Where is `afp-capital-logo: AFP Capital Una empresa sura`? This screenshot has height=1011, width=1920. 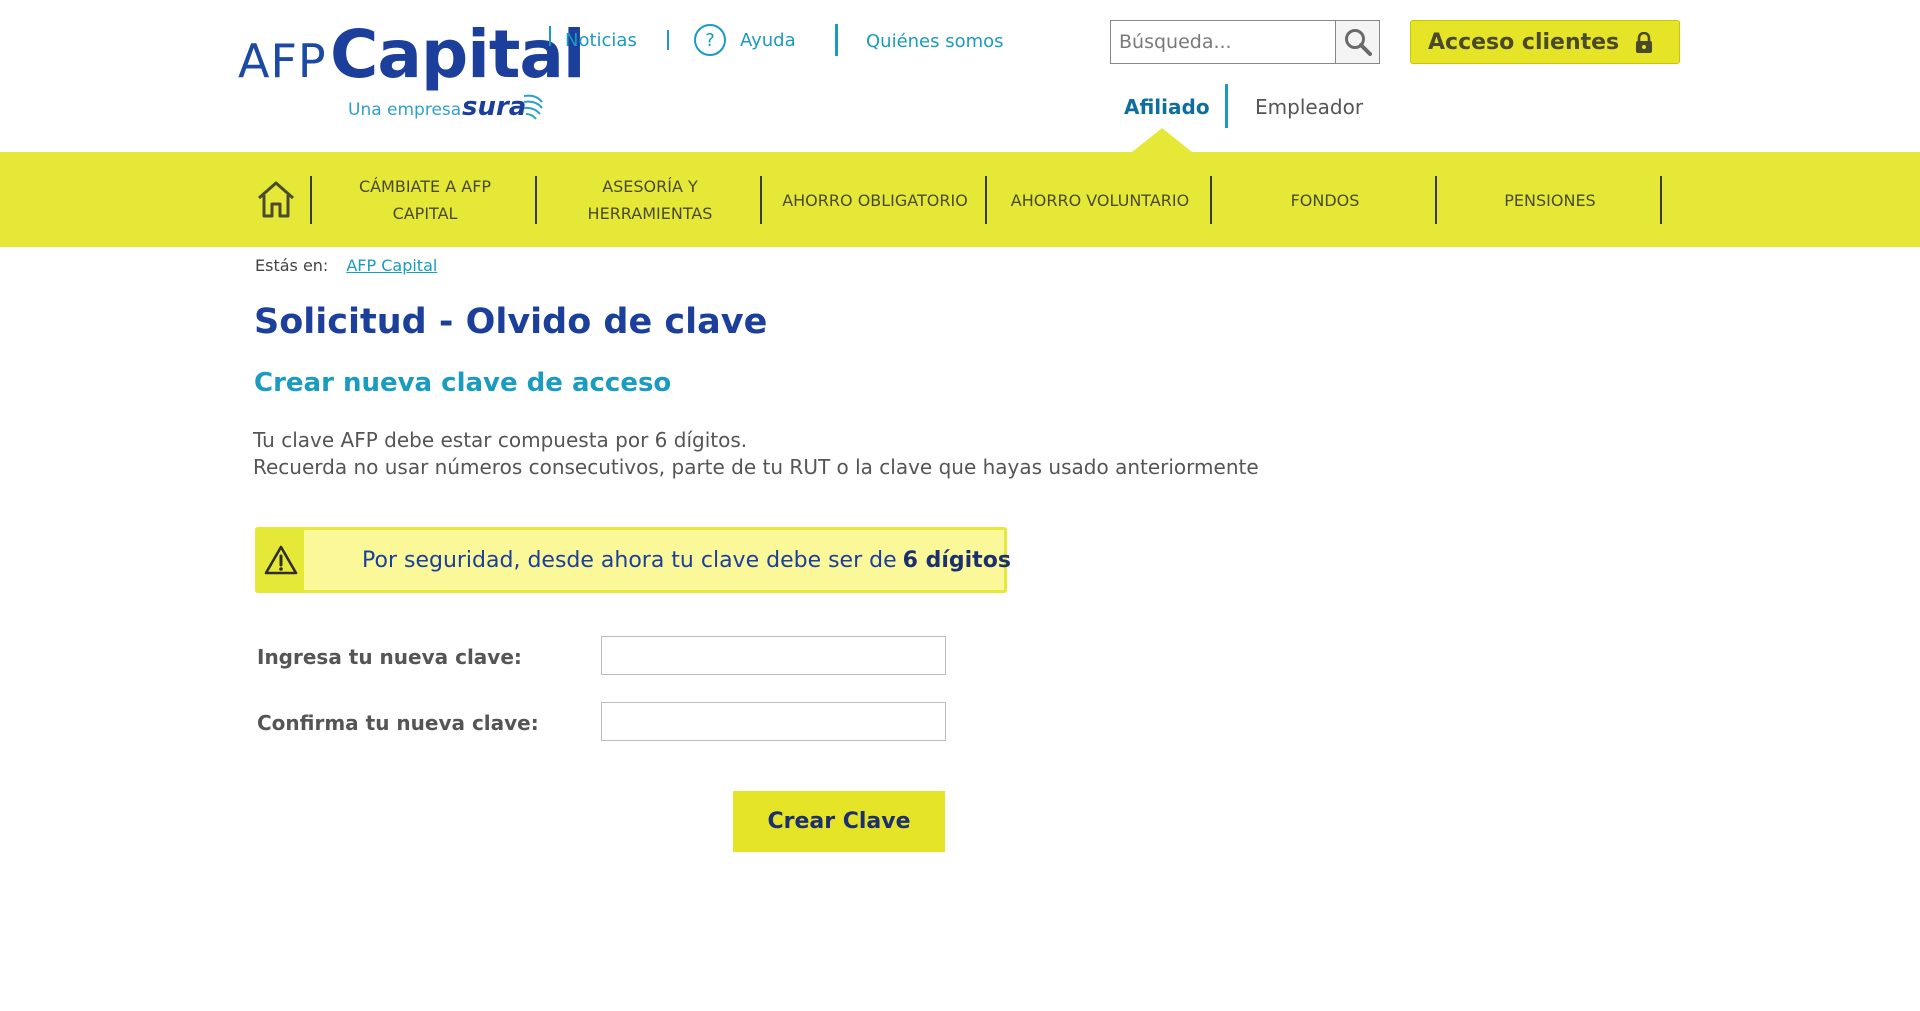
afp-capital-logo: AFP Capital Una empresa sura is located at coordinates (412, 72).